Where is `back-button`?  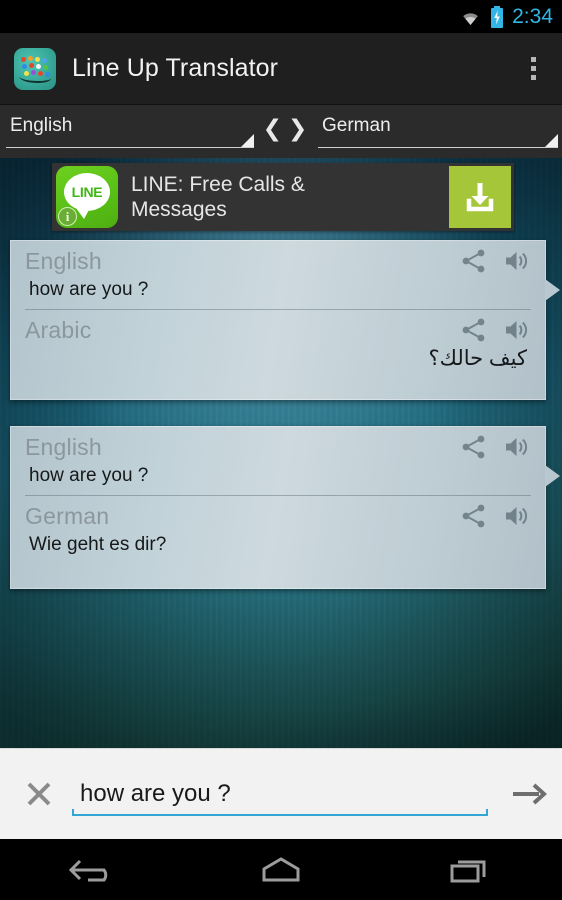 back-button is located at coordinates (94, 870).